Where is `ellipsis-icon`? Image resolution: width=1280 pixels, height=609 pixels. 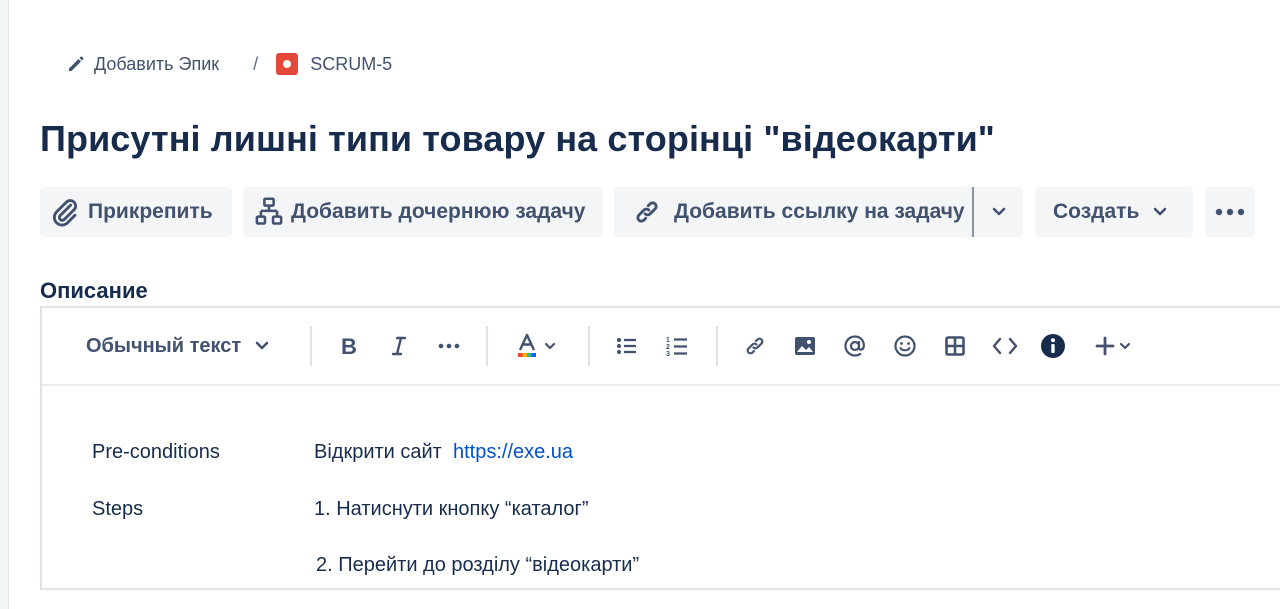 ellipsis-icon is located at coordinates (1230, 212).